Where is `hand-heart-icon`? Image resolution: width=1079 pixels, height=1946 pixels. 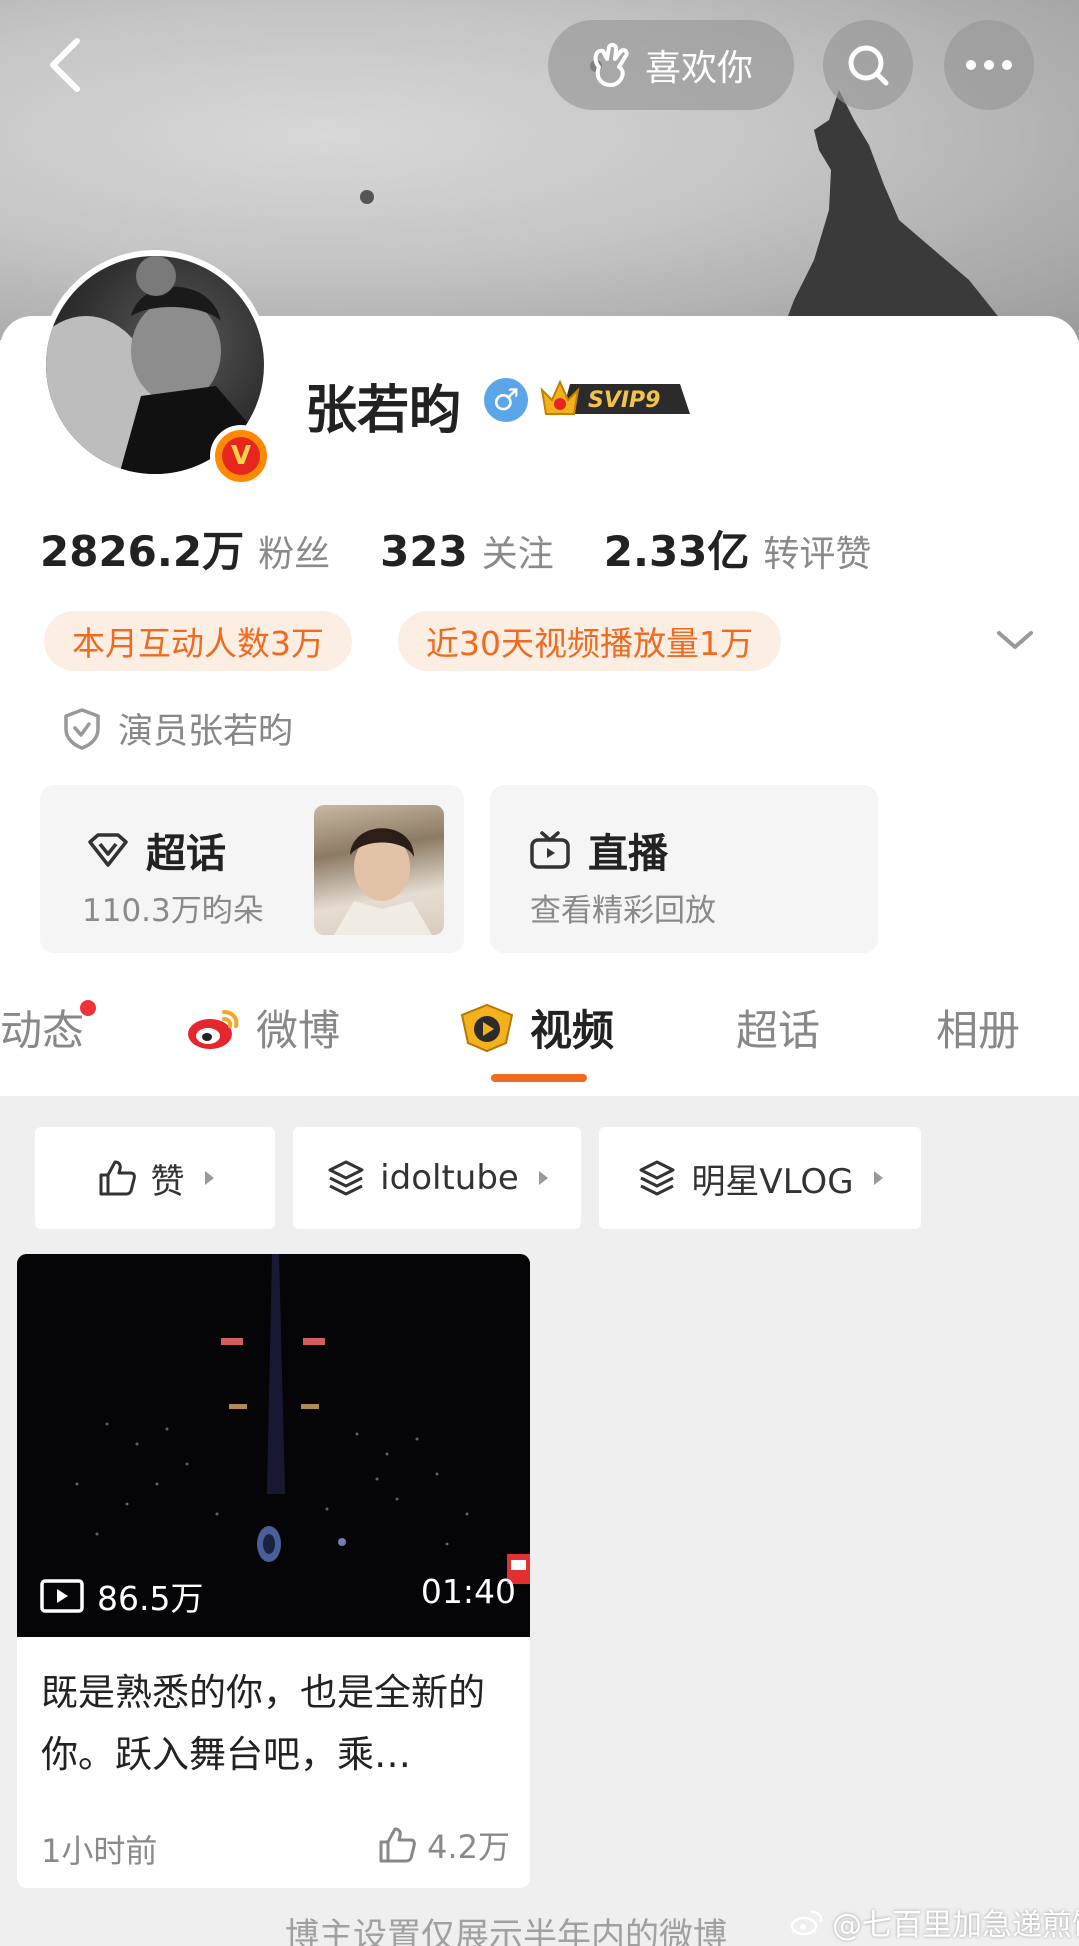 hand-heart-icon is located at coordinates (611, 64).